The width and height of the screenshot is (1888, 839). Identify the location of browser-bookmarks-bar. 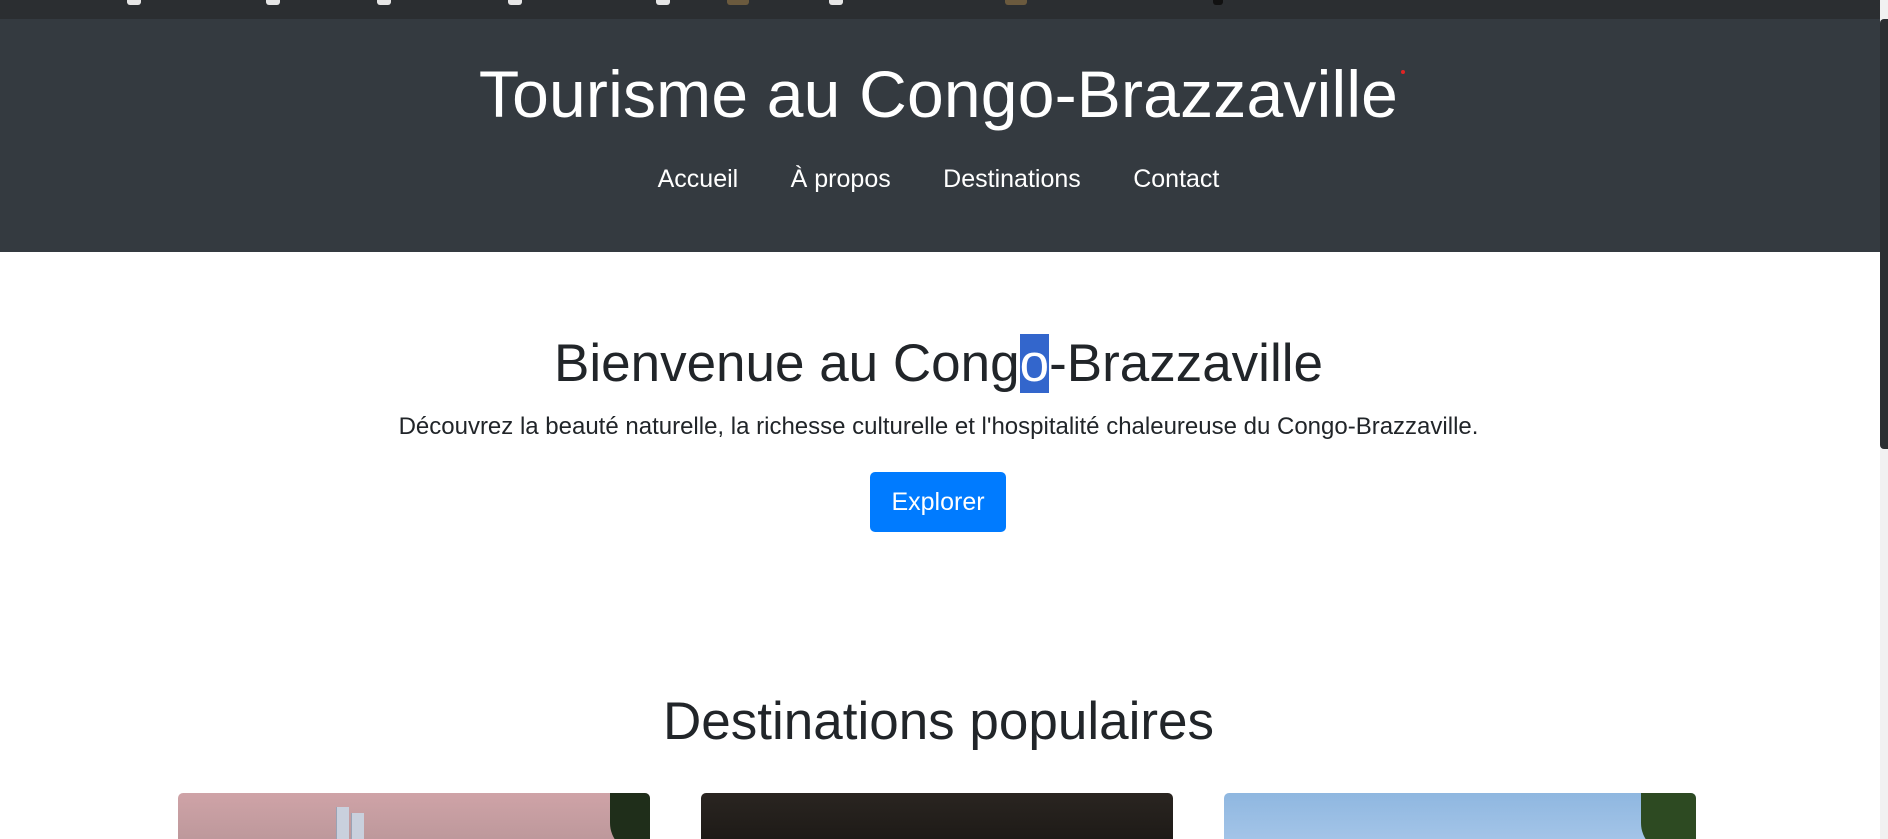
(944, 9).